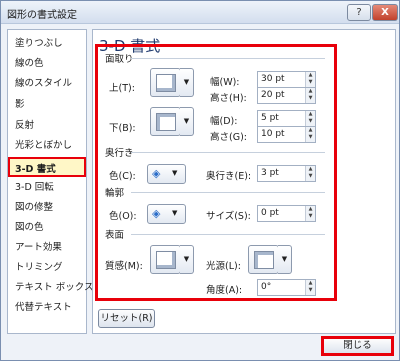 Image resolution: width=400 pixels, height=361 pixels. I want to click on bevel-bottom-preview, so click(165, 121).